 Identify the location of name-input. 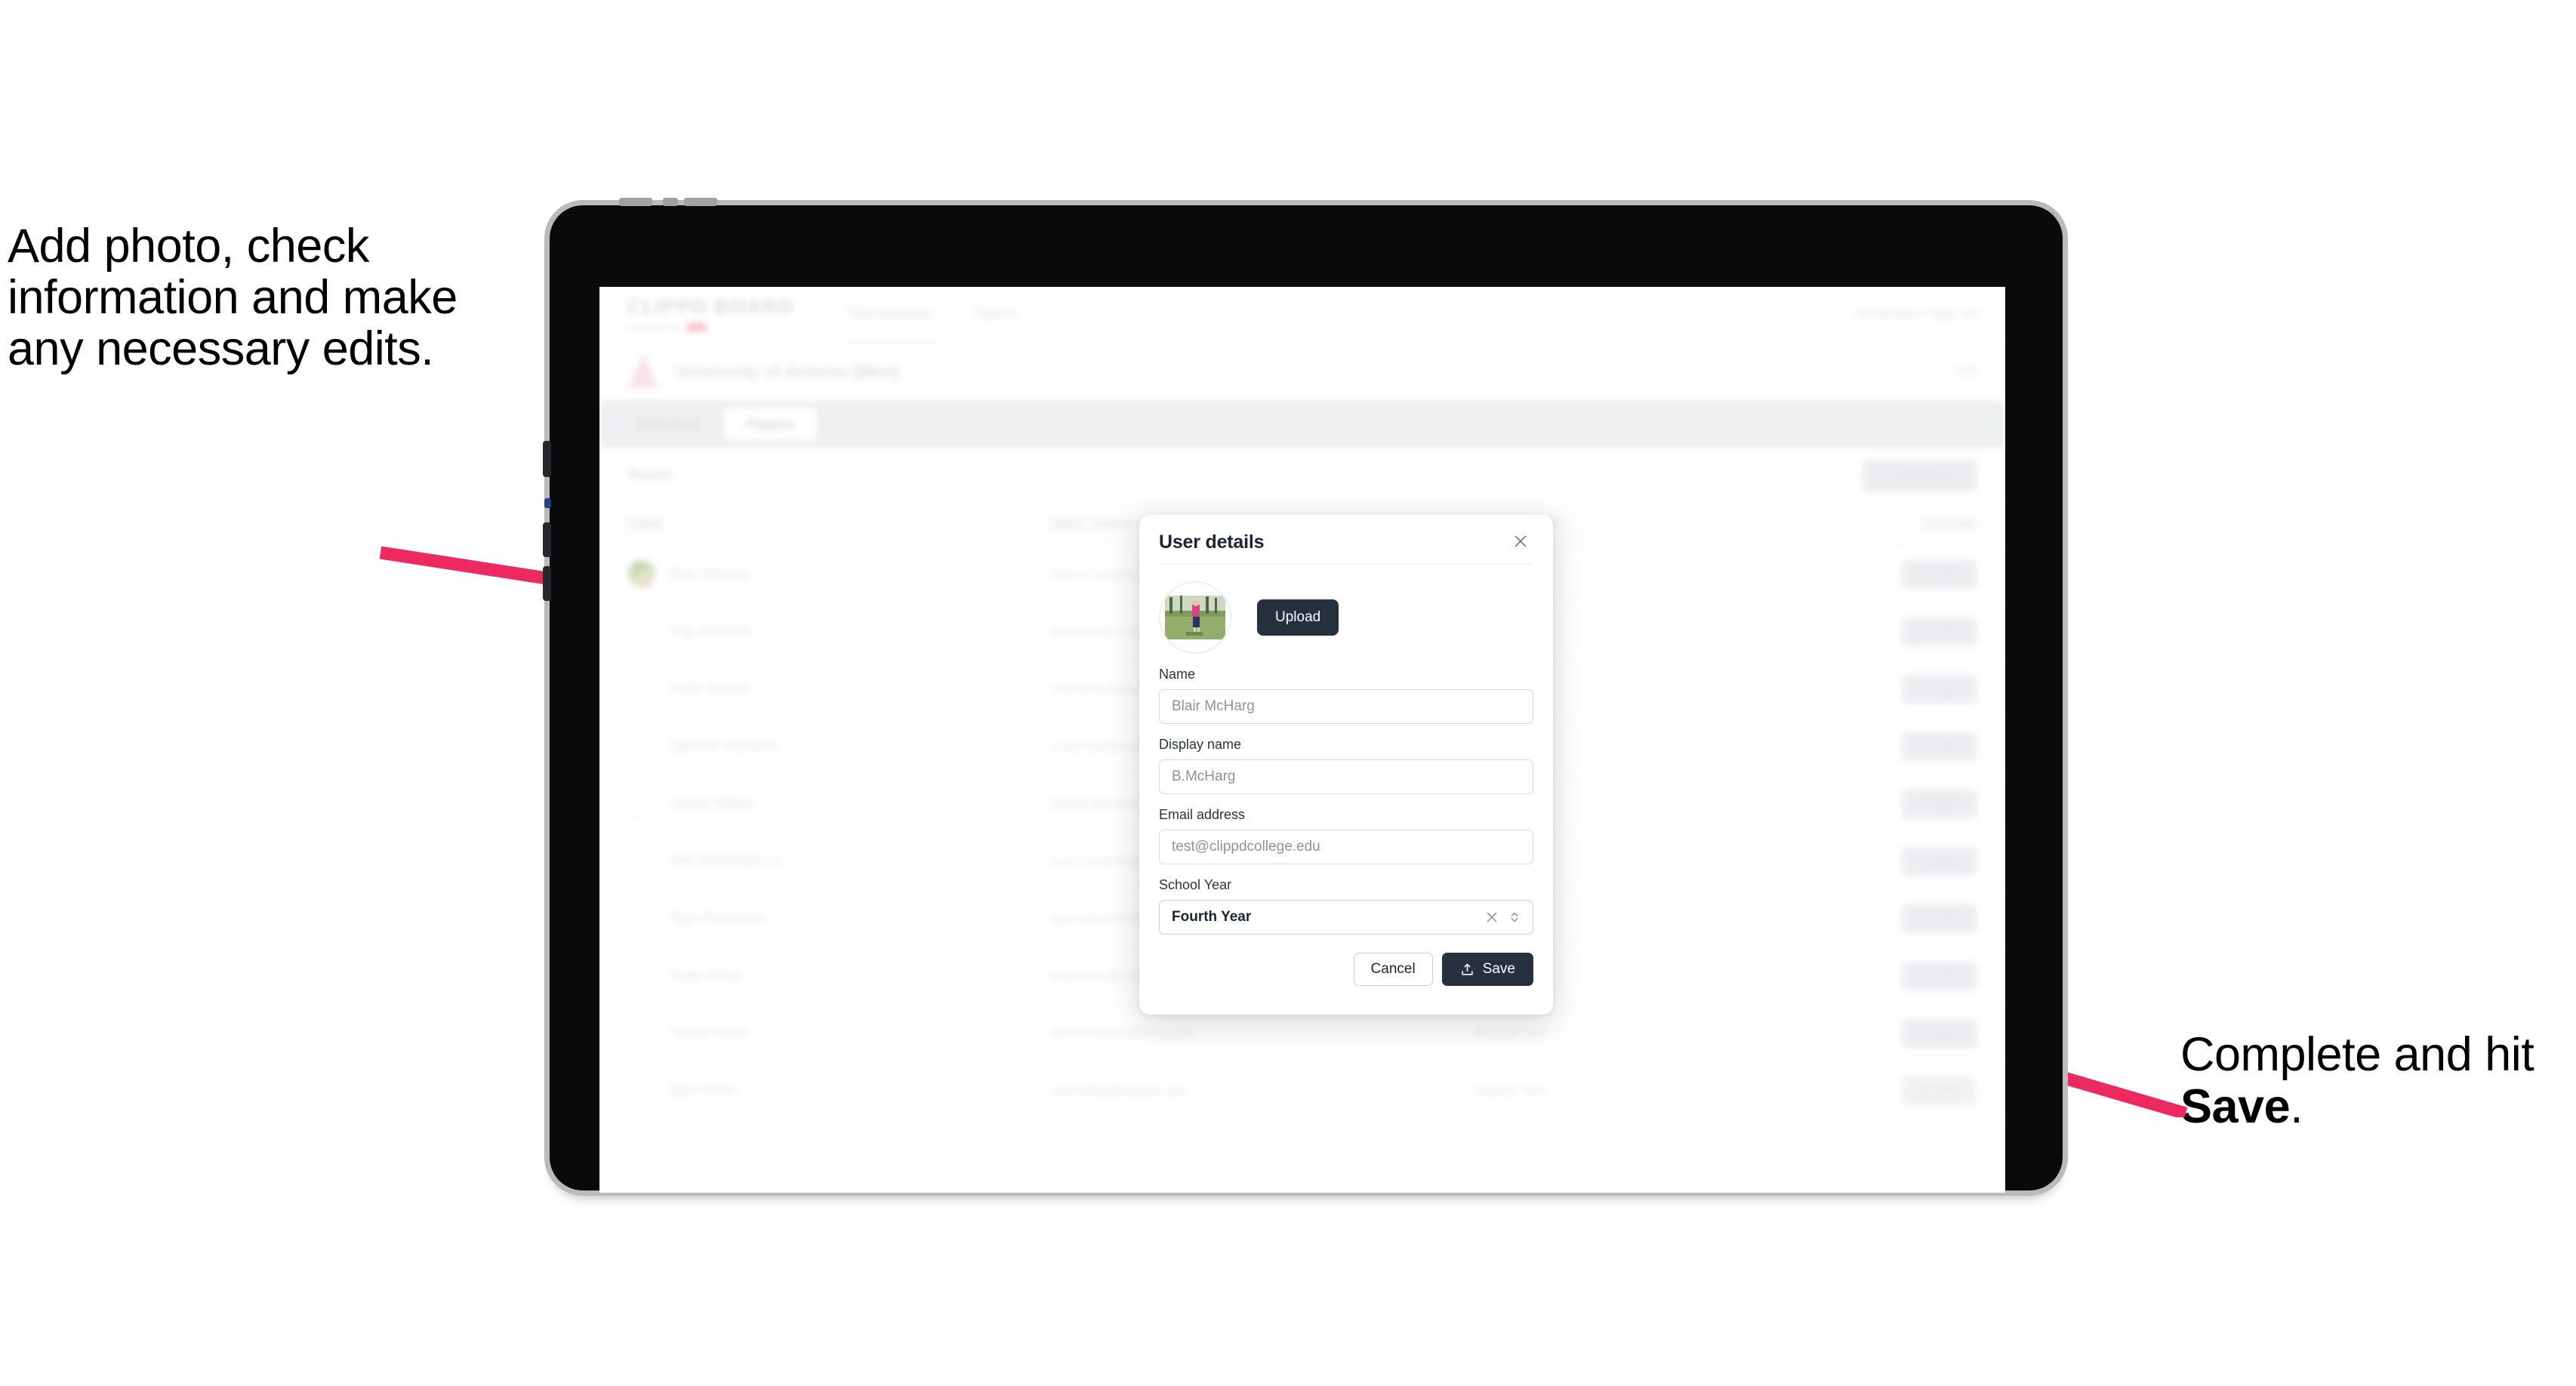
(1346, 706).